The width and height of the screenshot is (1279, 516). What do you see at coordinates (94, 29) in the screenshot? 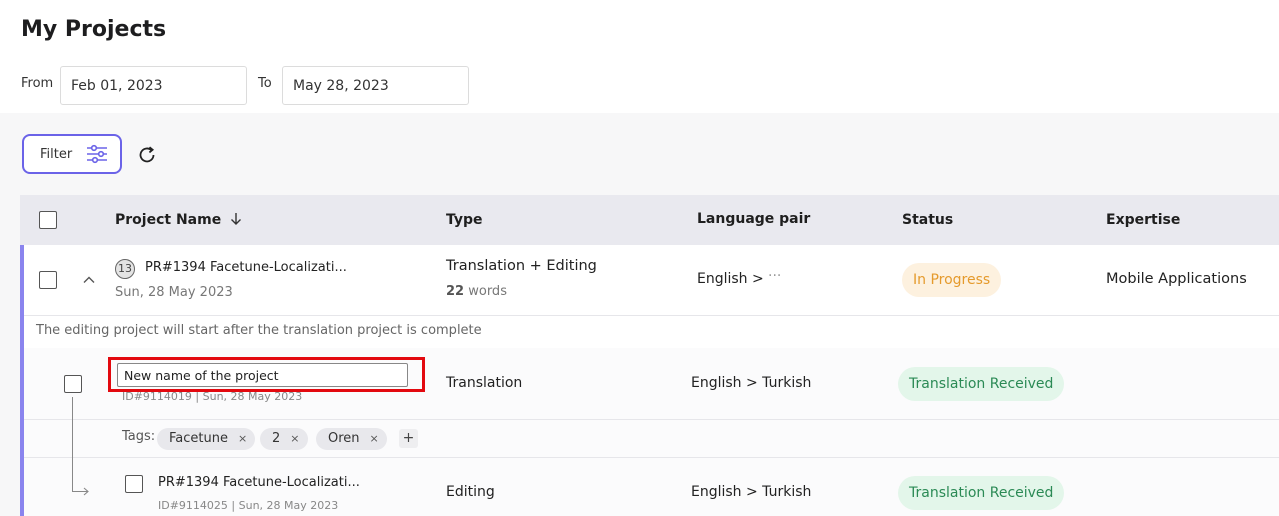
I see `page-title: My Projects` at bounding box center [94, 29].